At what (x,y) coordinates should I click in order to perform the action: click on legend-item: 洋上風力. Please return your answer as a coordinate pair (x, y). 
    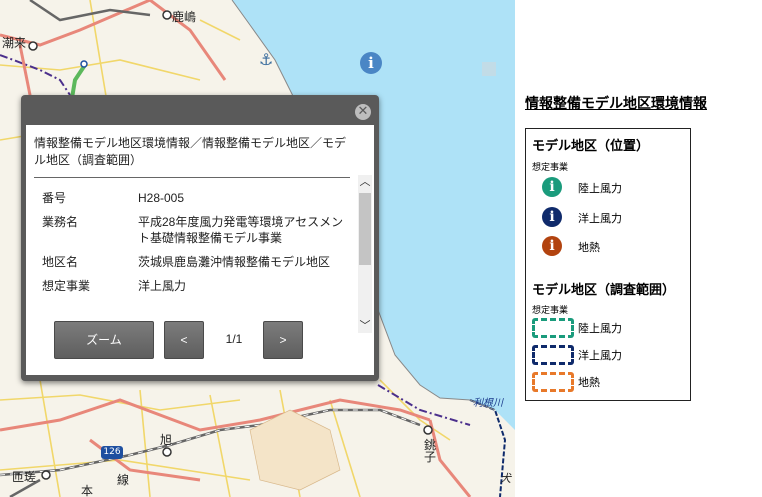
    Looking at the image, I should click on (608, 356).